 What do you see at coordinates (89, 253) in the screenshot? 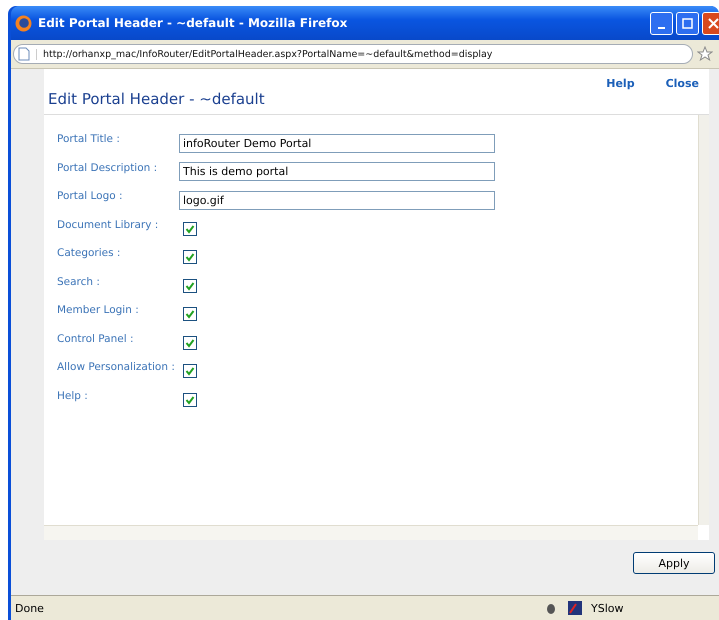
I see `field-label: Categories :` at bounding box center [89, 253].